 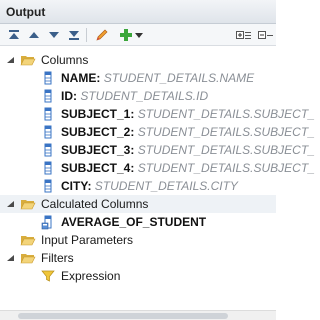 I want to click on column-item: SUBJECT_1: STUDENT_DETAILS.SUBJECT_, so click(x=157, y=114).